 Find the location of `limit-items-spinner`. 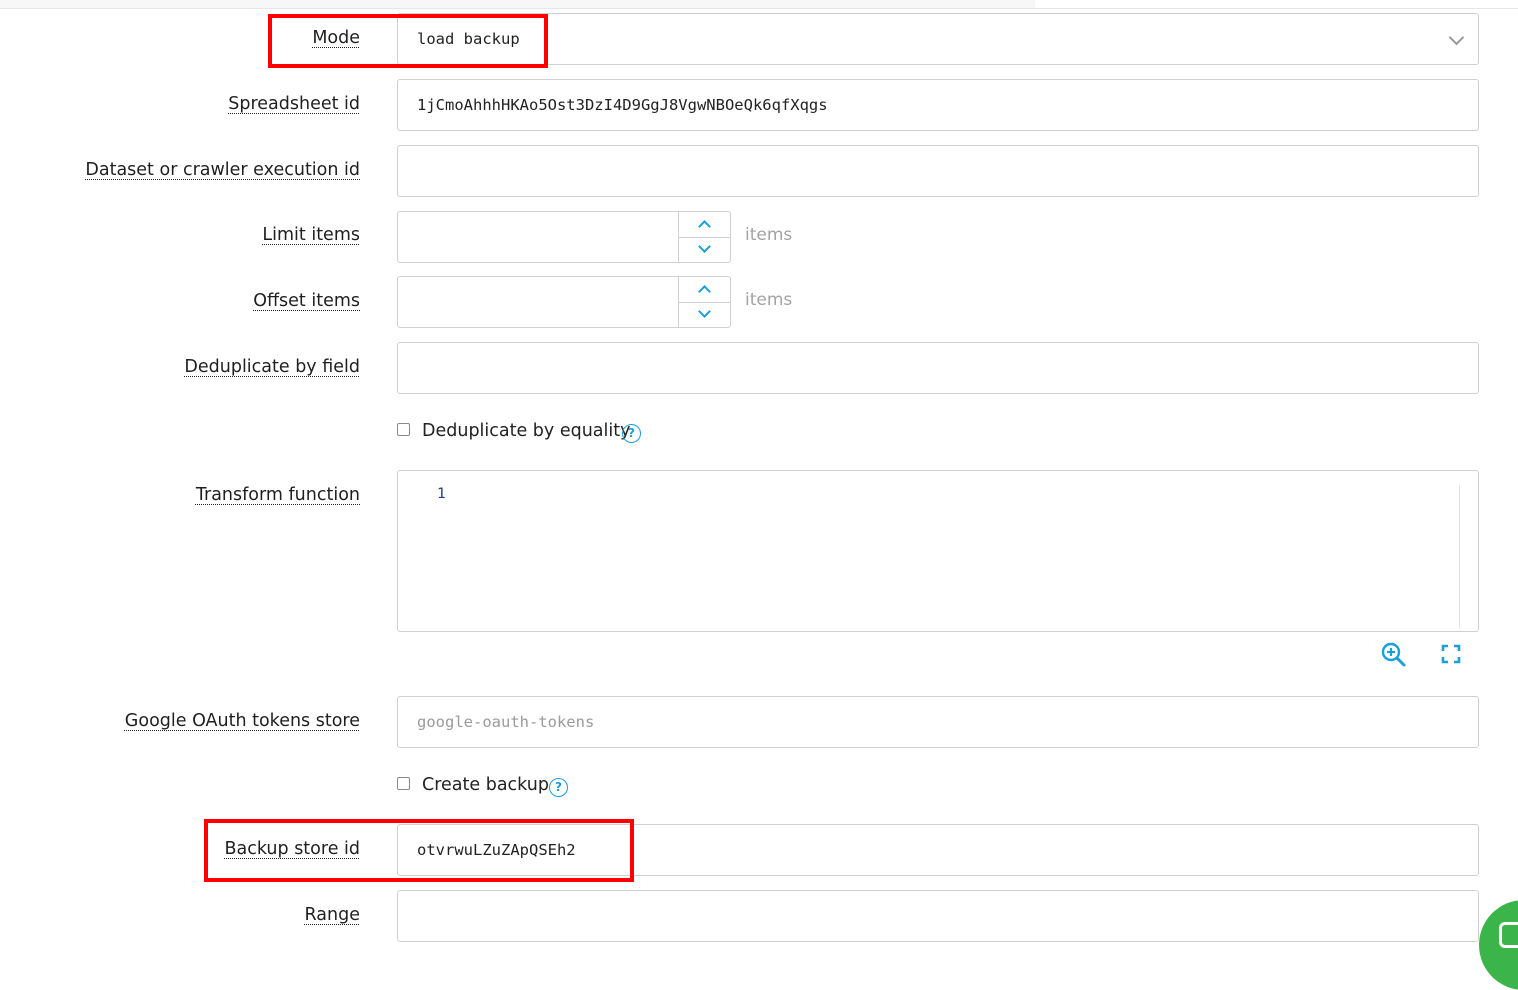

limit-items-spinner is located at coordinates (704, 237).